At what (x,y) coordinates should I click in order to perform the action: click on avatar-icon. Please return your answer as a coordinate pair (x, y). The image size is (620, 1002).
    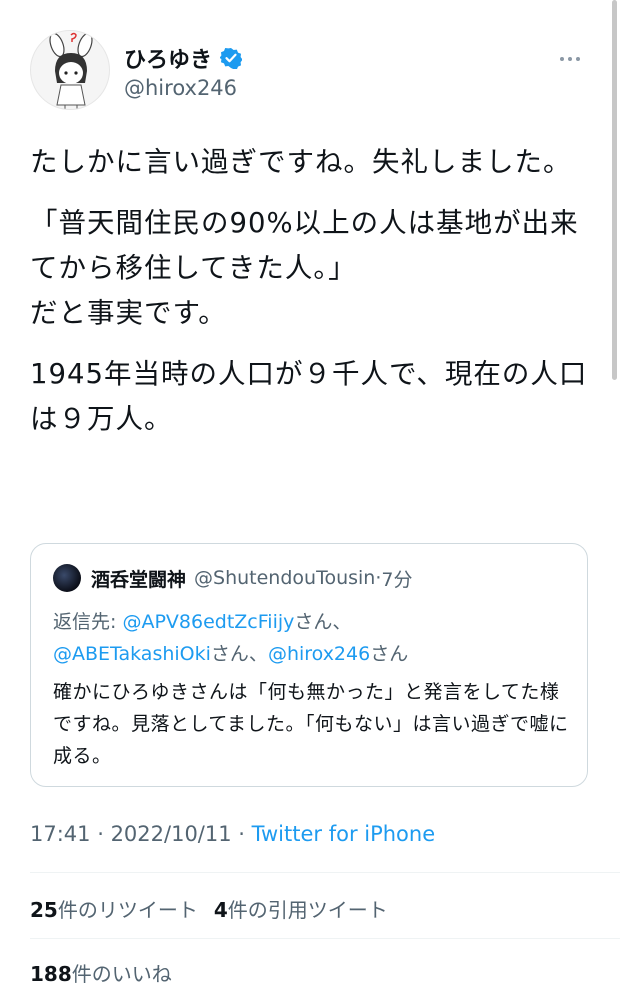
    Looking at the image, I should click on (71, 70).